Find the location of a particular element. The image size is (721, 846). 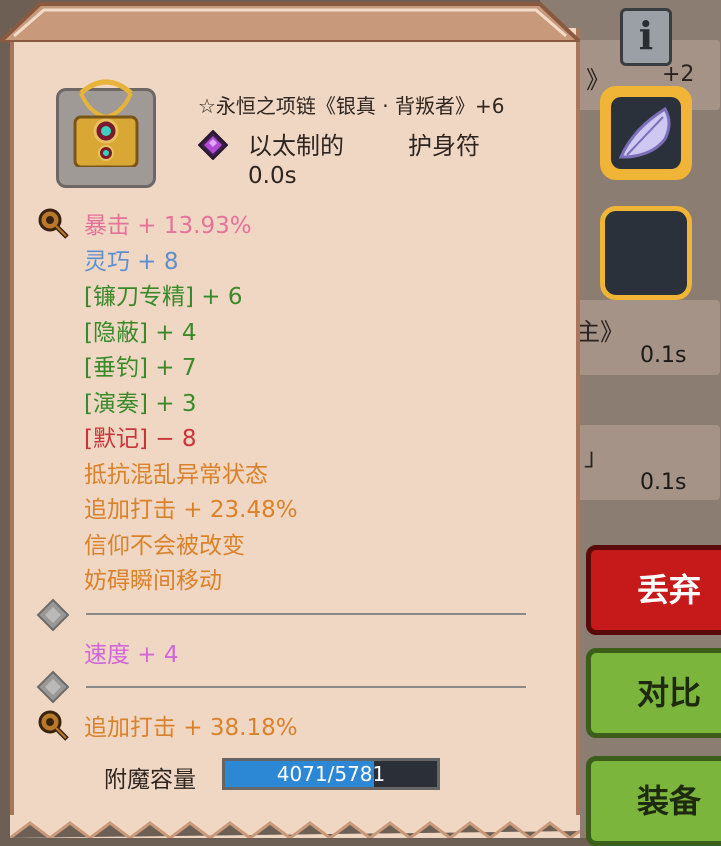

item-stat: 信仰不会被改变 is located at coordinates (164, 545).